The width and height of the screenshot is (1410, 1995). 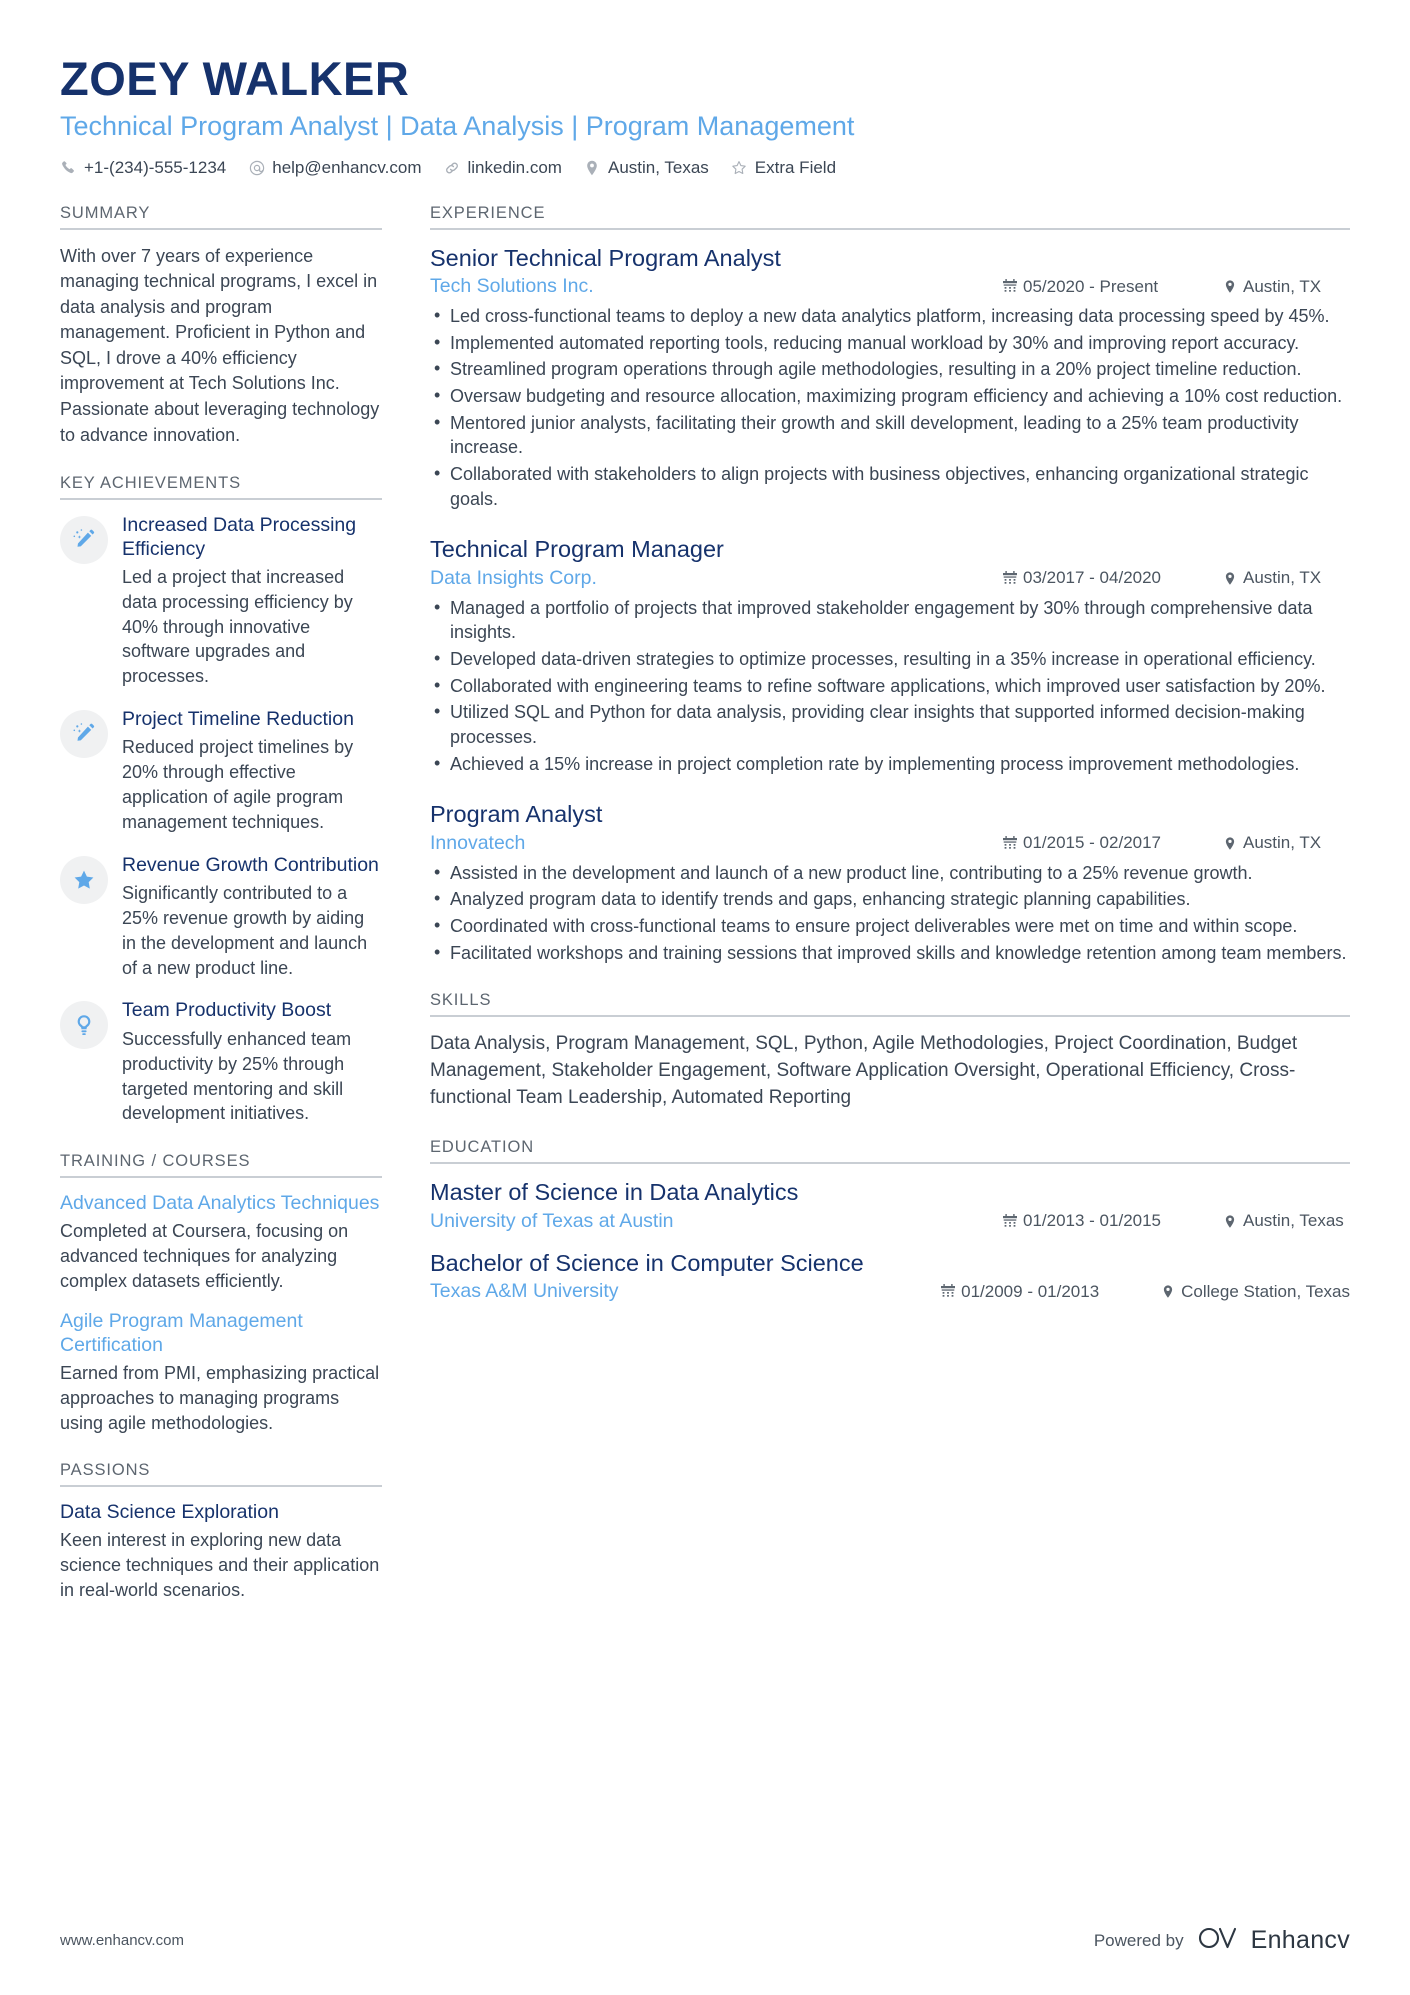 What do you see at coordinates (513, 577) in the screenshot?
I see `experience-company: Data Insights Corp.` at bounding box center [513, 577].